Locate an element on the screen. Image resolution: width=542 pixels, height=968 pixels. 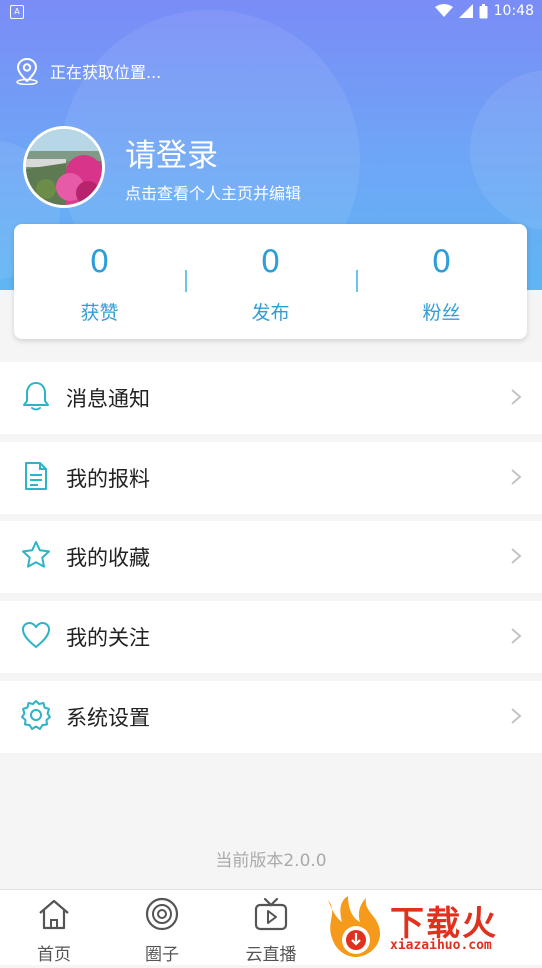
stat-fans: 0 粉丝 is located at coordinates (441, 281).